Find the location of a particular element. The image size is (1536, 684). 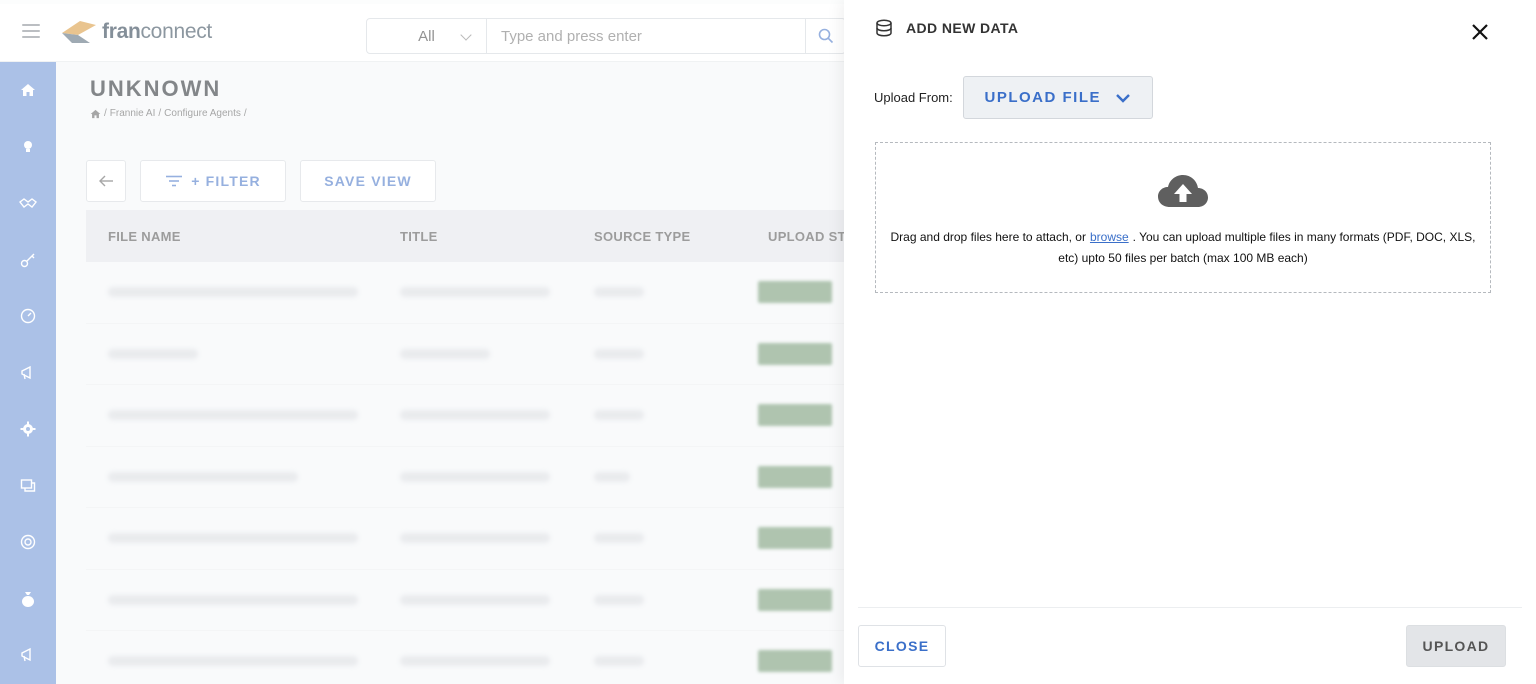

close-drawer-button is located at coordinates (1480, 32).